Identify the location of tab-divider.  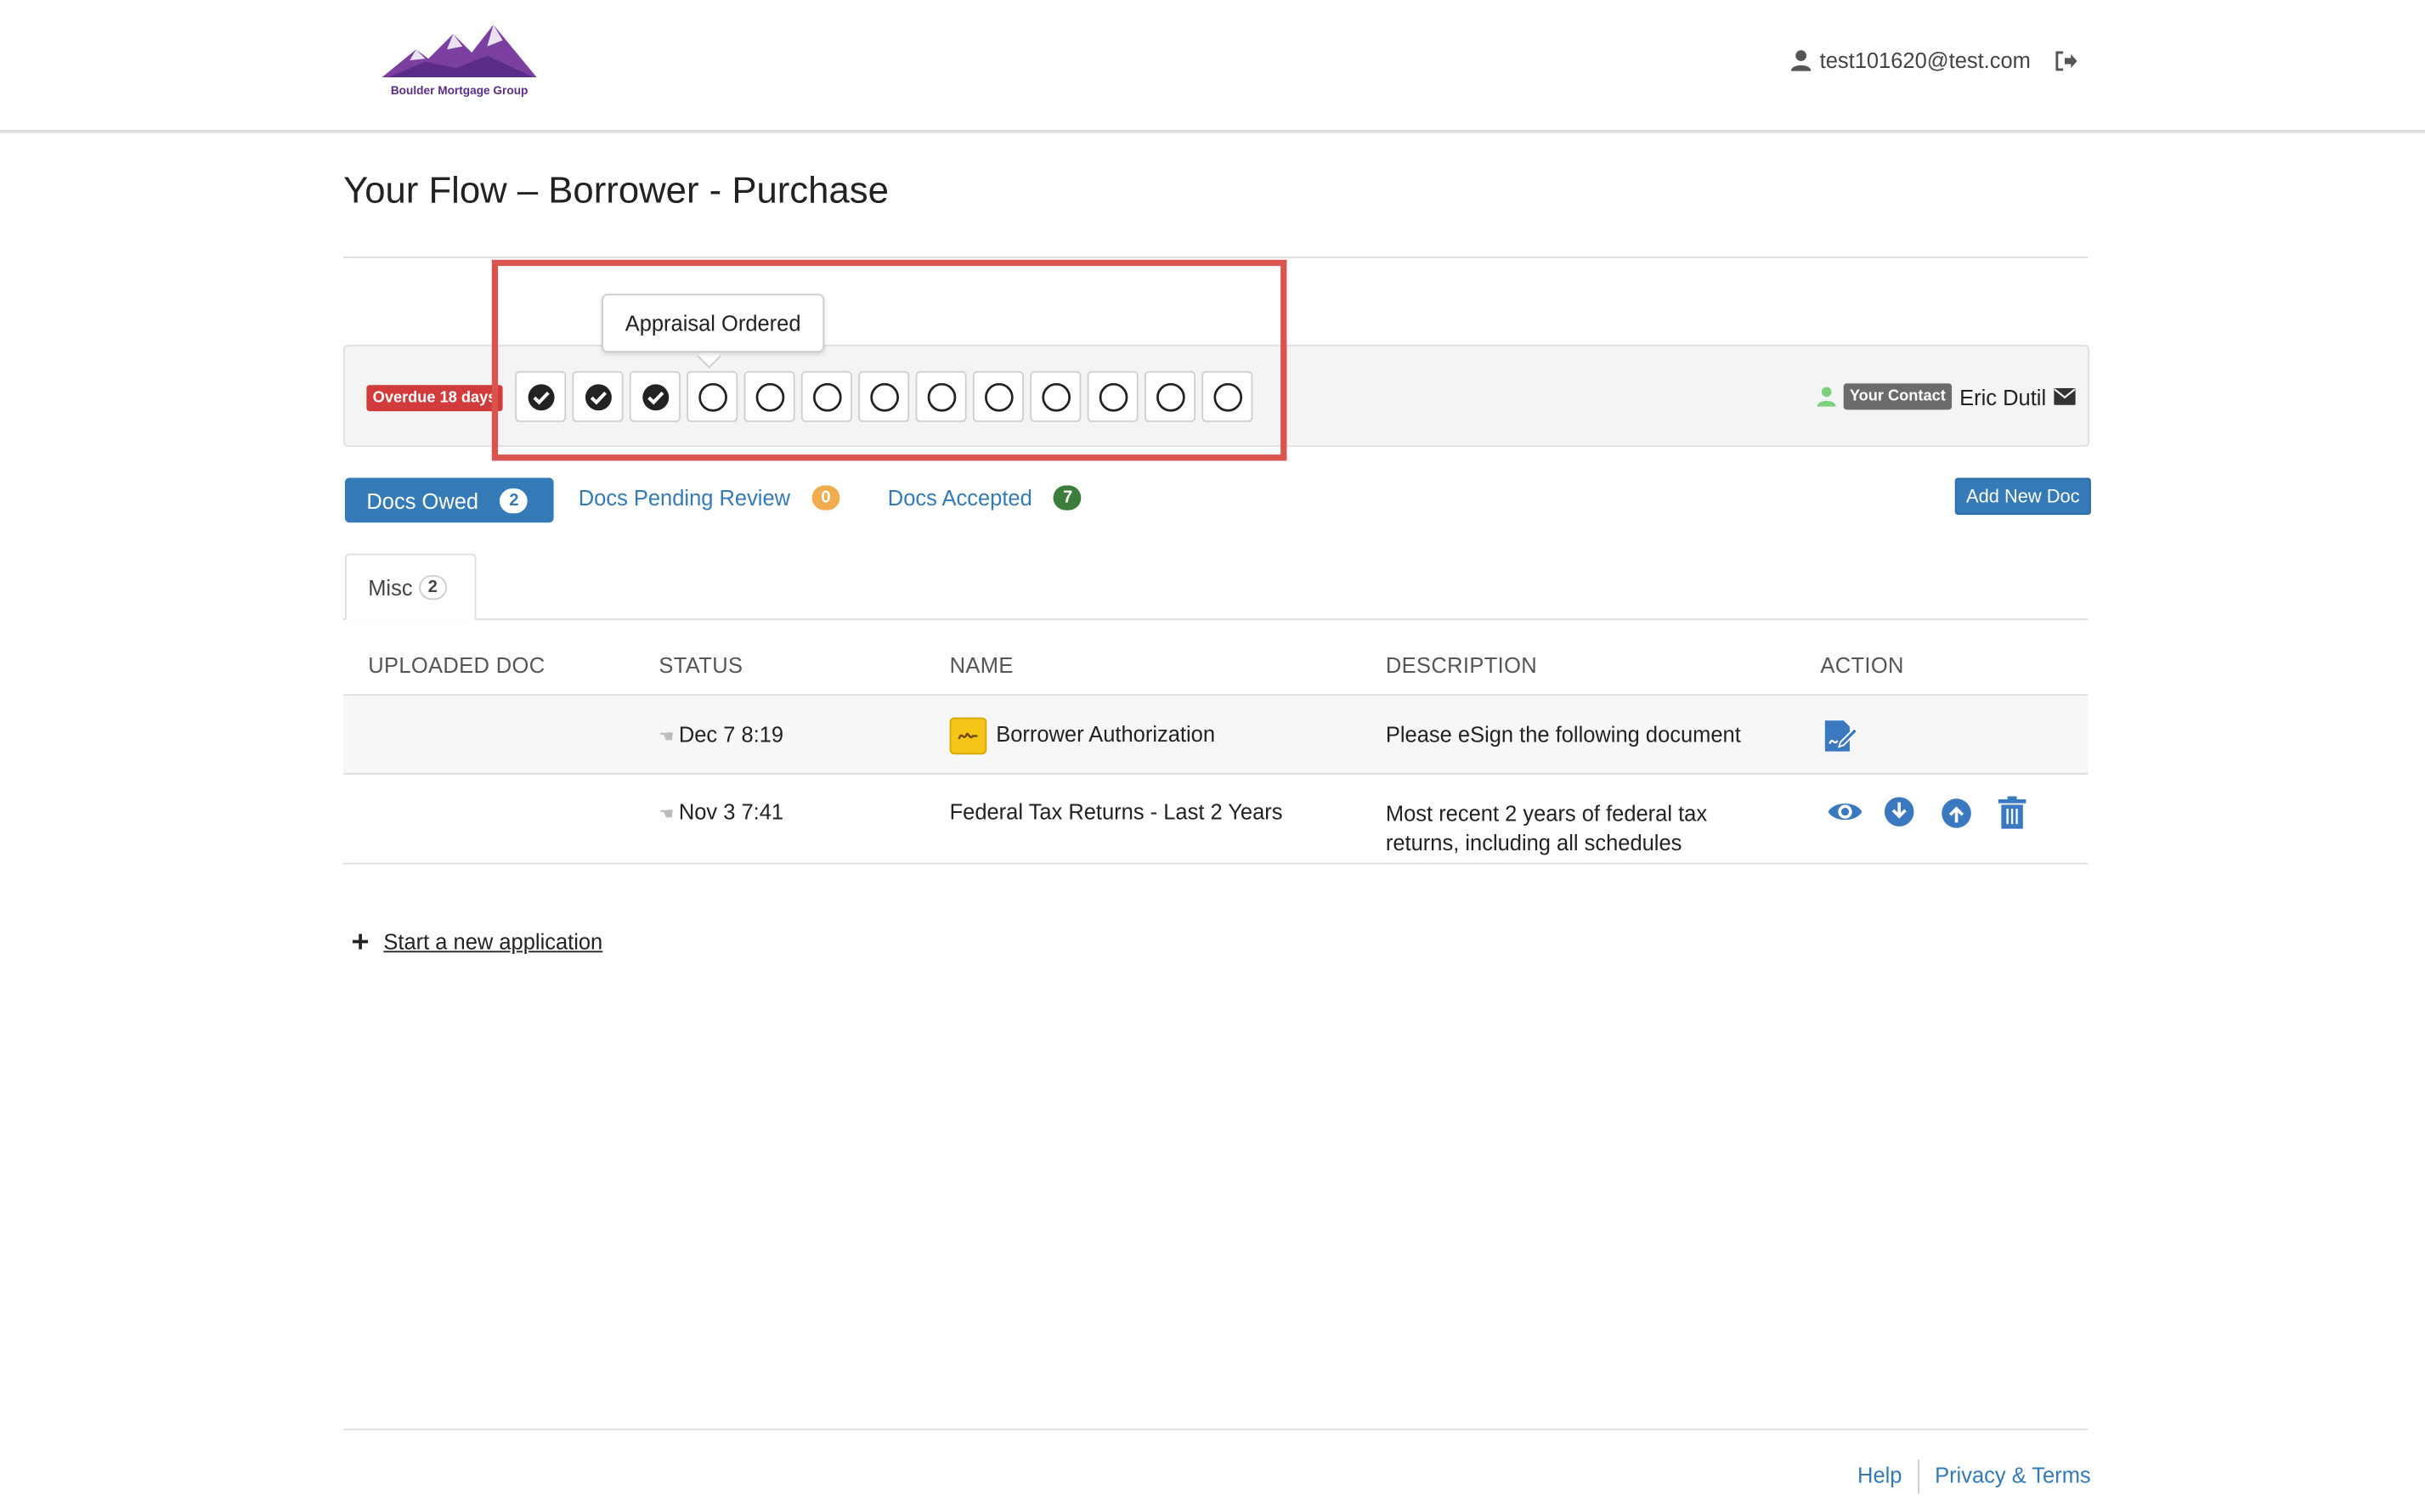
(1216, 619).